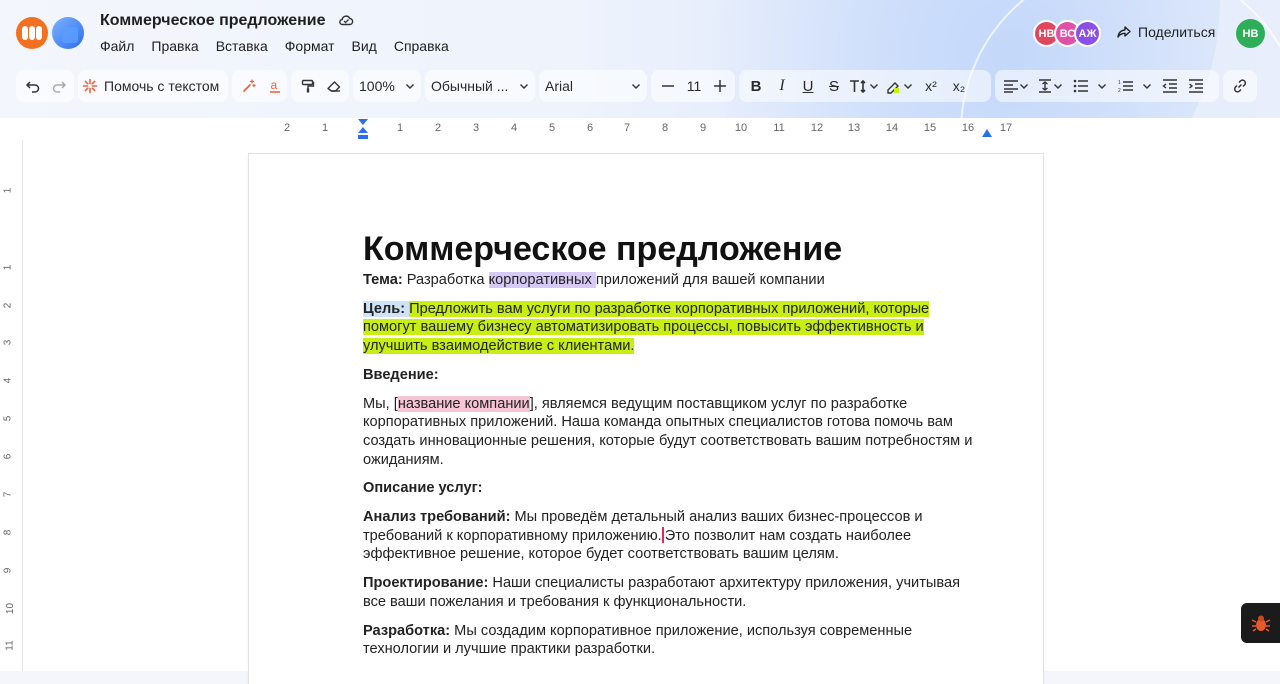  Describe the element at coordinates (174, 46) in the screenshot. I see `menu-edit: Правка` at that location.